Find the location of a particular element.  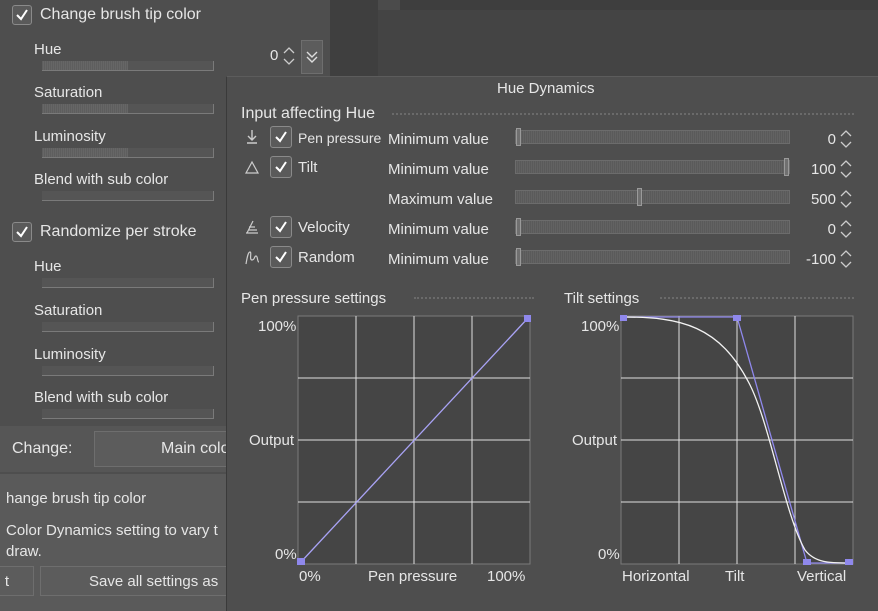

tilt-checkbox is located at coordinates (281, 167).